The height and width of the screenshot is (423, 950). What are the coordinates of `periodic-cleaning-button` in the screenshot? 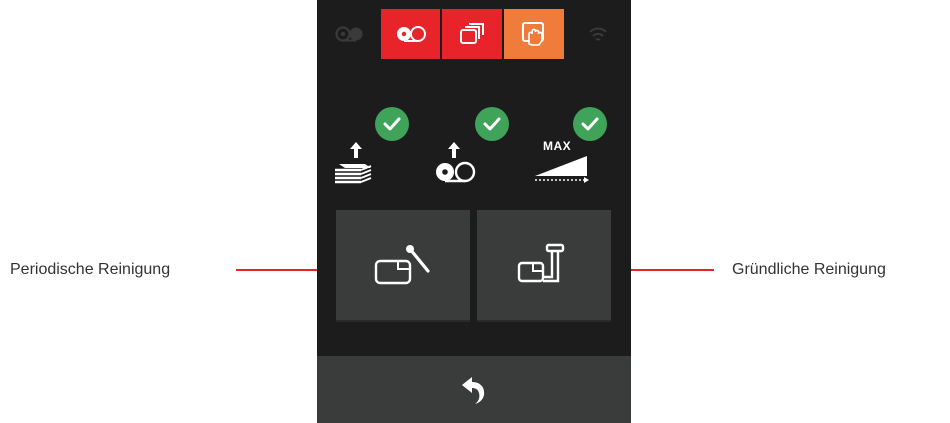 It's located at (403, 266).